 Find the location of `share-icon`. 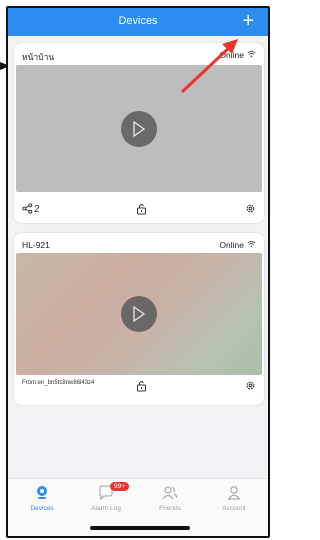

share-icon is located at coordinates (27, 209).